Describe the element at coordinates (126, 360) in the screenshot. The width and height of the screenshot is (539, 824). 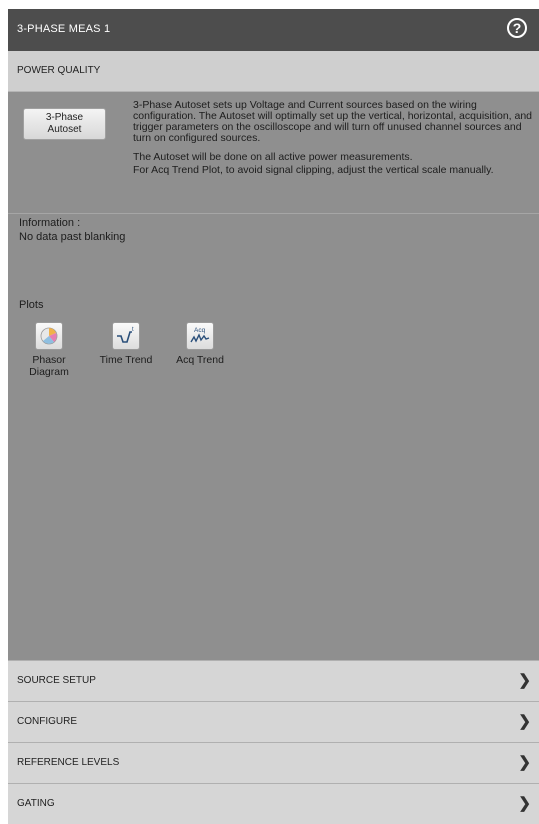
I see `time-trend-label: Time Trend` at that location.